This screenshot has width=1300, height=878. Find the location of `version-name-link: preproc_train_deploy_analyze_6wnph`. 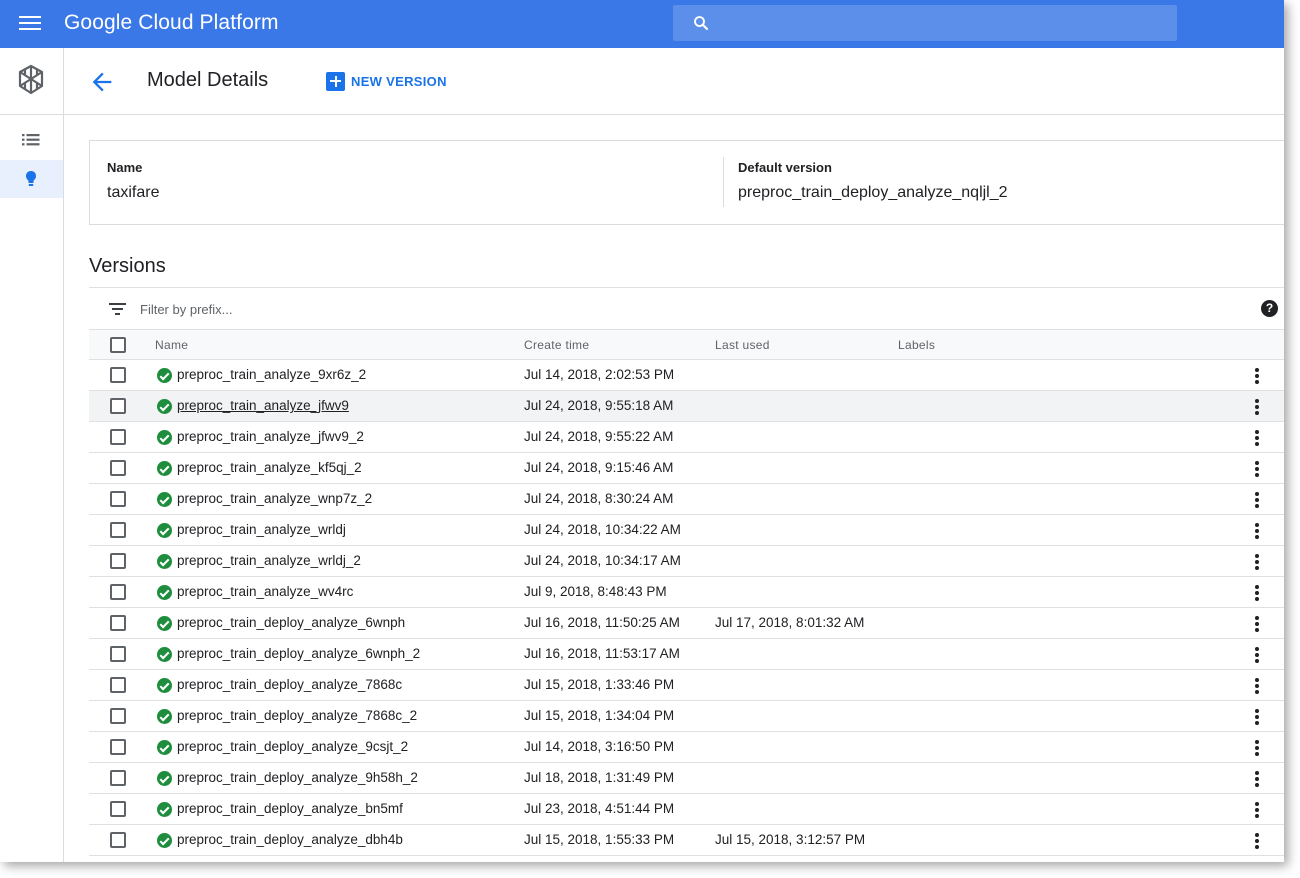

version-name-link: preproc_train_deploy_analyze_6wnph is located at coordinates (291, 622).